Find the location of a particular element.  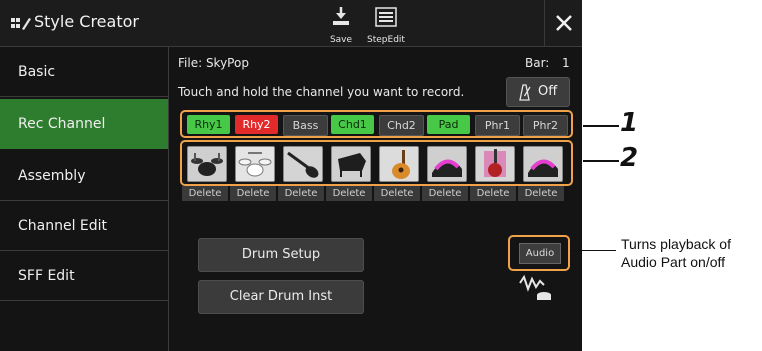

save-label: Save is located at coordinates (341, 40).